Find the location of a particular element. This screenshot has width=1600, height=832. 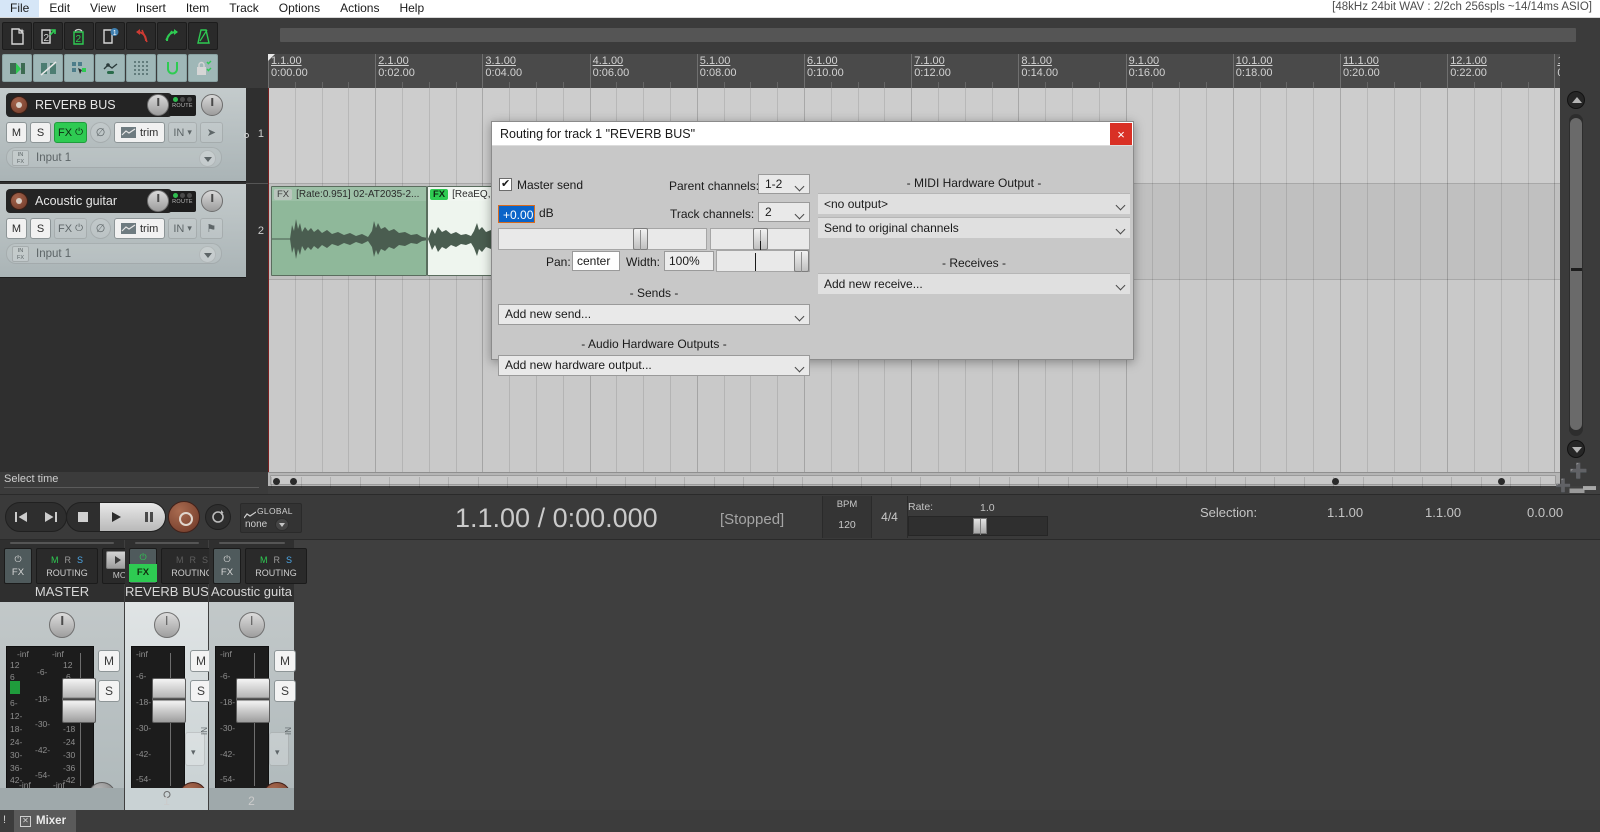

metronome-icon is located at coordinates (203, 36).